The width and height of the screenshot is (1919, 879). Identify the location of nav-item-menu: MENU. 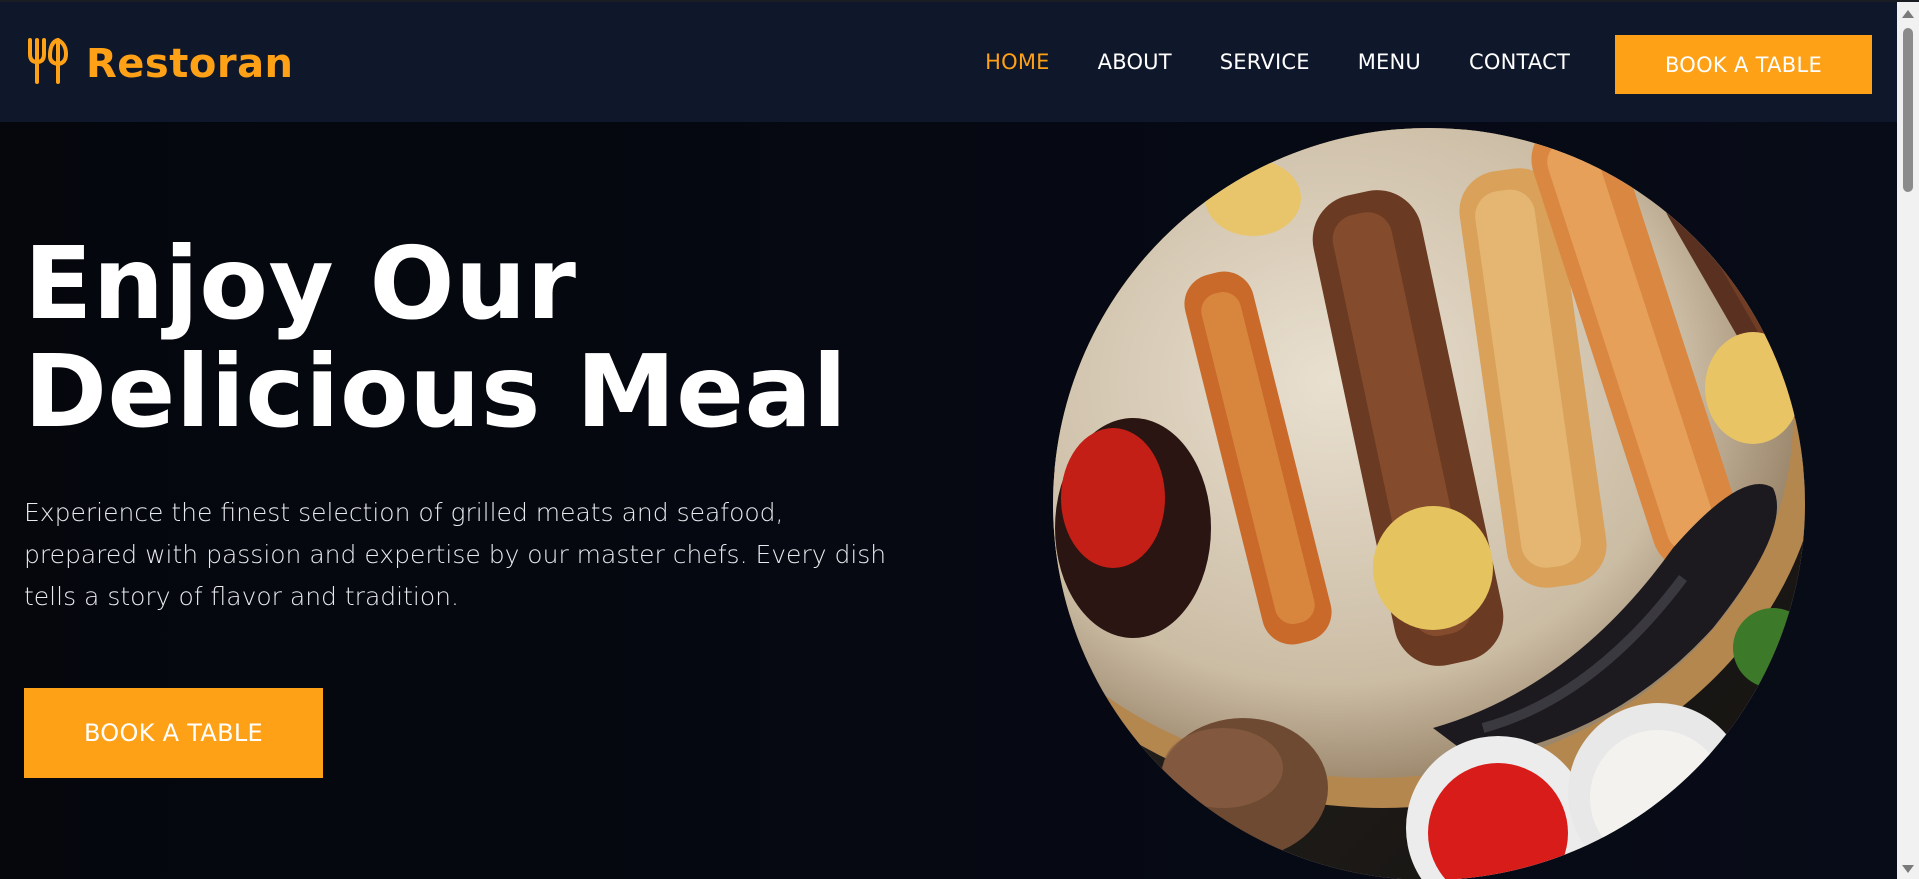
(1389, 62).